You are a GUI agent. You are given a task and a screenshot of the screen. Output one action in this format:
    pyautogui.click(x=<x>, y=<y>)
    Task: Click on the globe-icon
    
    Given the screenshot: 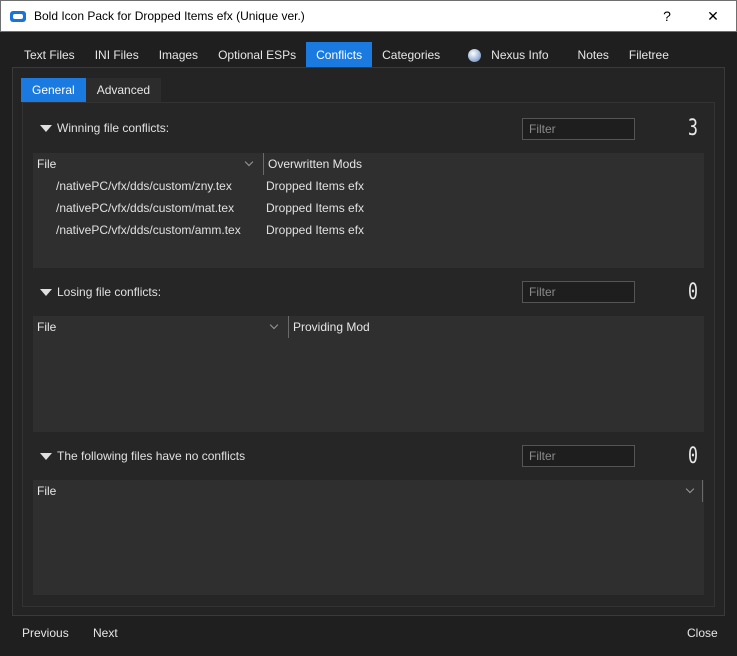 What is the action you would take?
    pyautogui.click(x=475, y=55)
    